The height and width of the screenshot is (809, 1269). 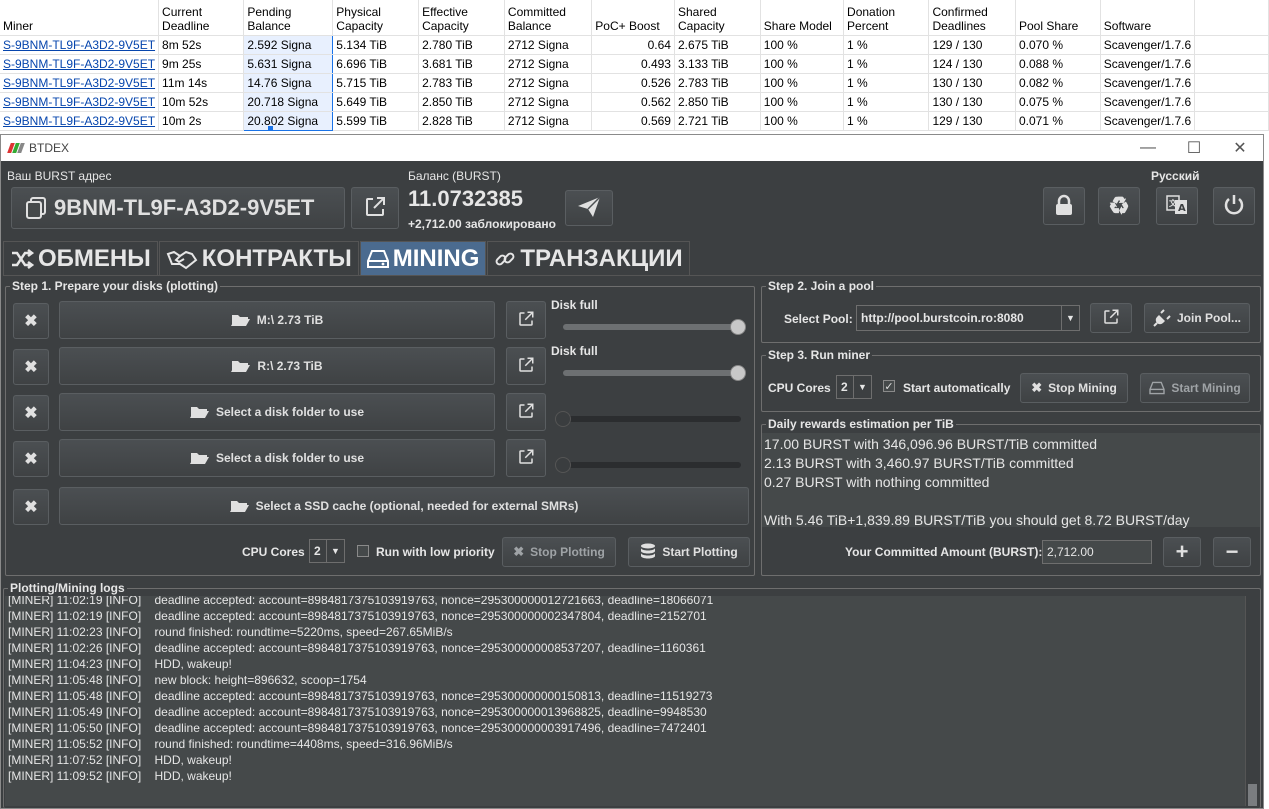 I want to click on table-cell: 20.718 Signa, so click(x=288, y=102).